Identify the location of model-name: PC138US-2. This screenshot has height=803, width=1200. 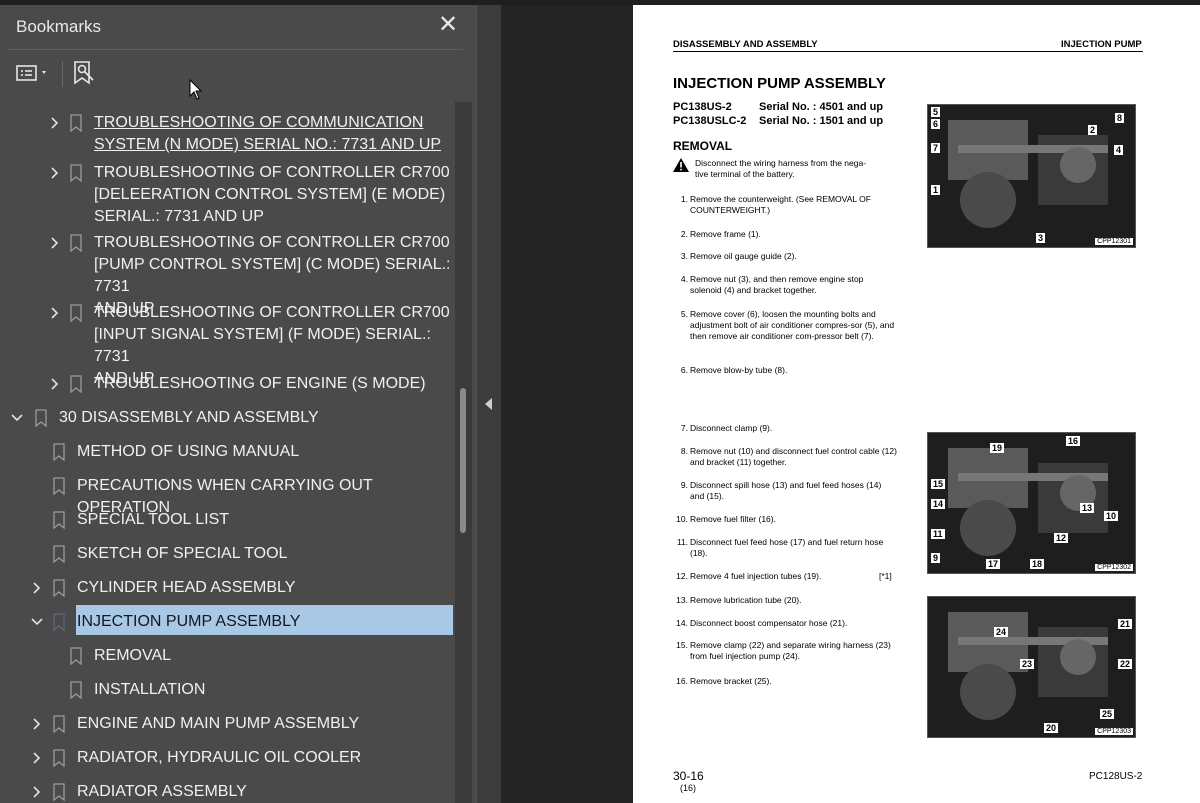
(702, 107).